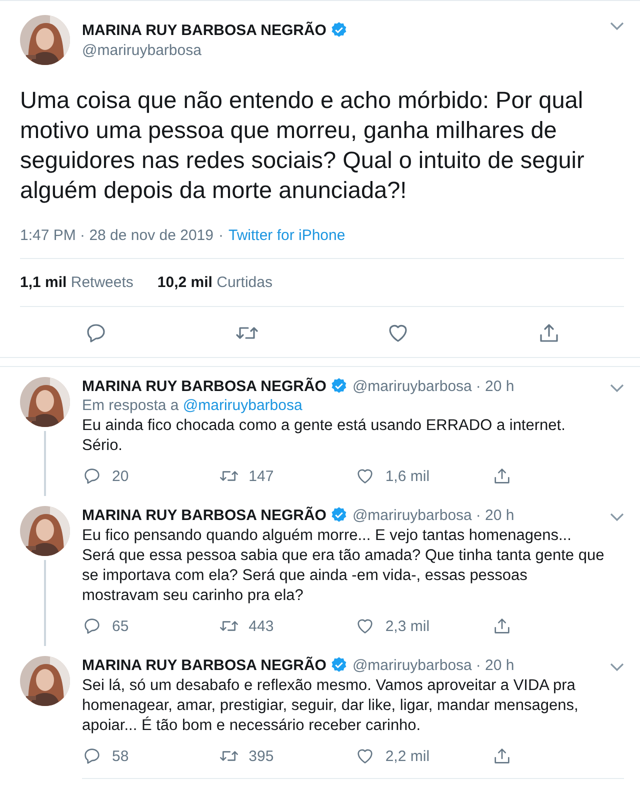 This screenshot has height=795, width=640. I want to click on tweet-text: Eu fico pensando quando alguém morre... E vejo tantas homenagens... Será que essa pessoa sabia que era tão amada? Que tinha tanta gente que se importava com ela? Será que ainda -em vida-, essas pessoas mostravam seu carinho pra ela?, so click(344, 566).